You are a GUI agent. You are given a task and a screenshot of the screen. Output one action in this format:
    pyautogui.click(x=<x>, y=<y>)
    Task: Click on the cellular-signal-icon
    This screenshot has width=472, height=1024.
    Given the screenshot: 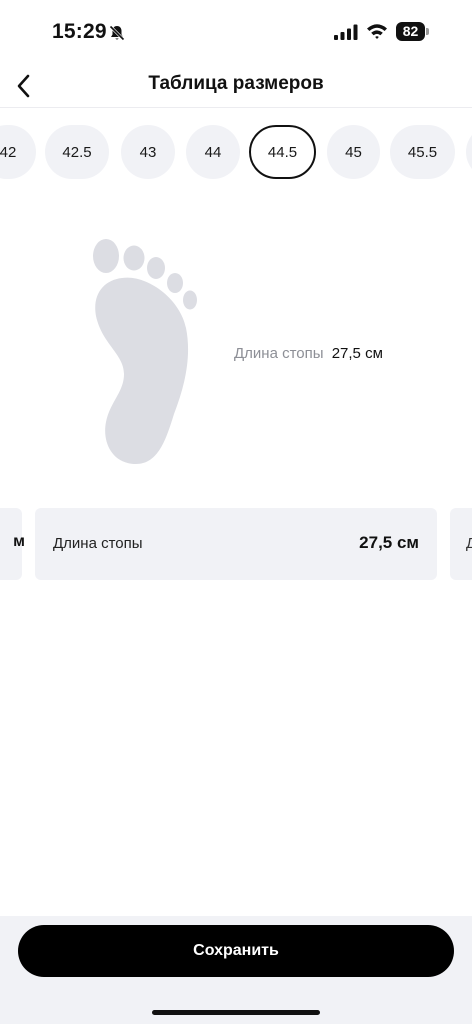 What is the action you would take?
    pyautogui.click(x=346, y=32)
    